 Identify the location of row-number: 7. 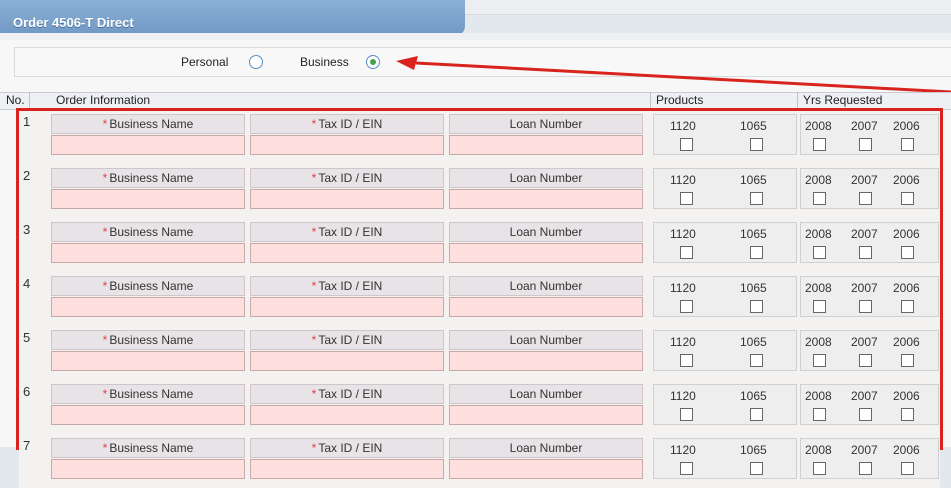
(27, 445).